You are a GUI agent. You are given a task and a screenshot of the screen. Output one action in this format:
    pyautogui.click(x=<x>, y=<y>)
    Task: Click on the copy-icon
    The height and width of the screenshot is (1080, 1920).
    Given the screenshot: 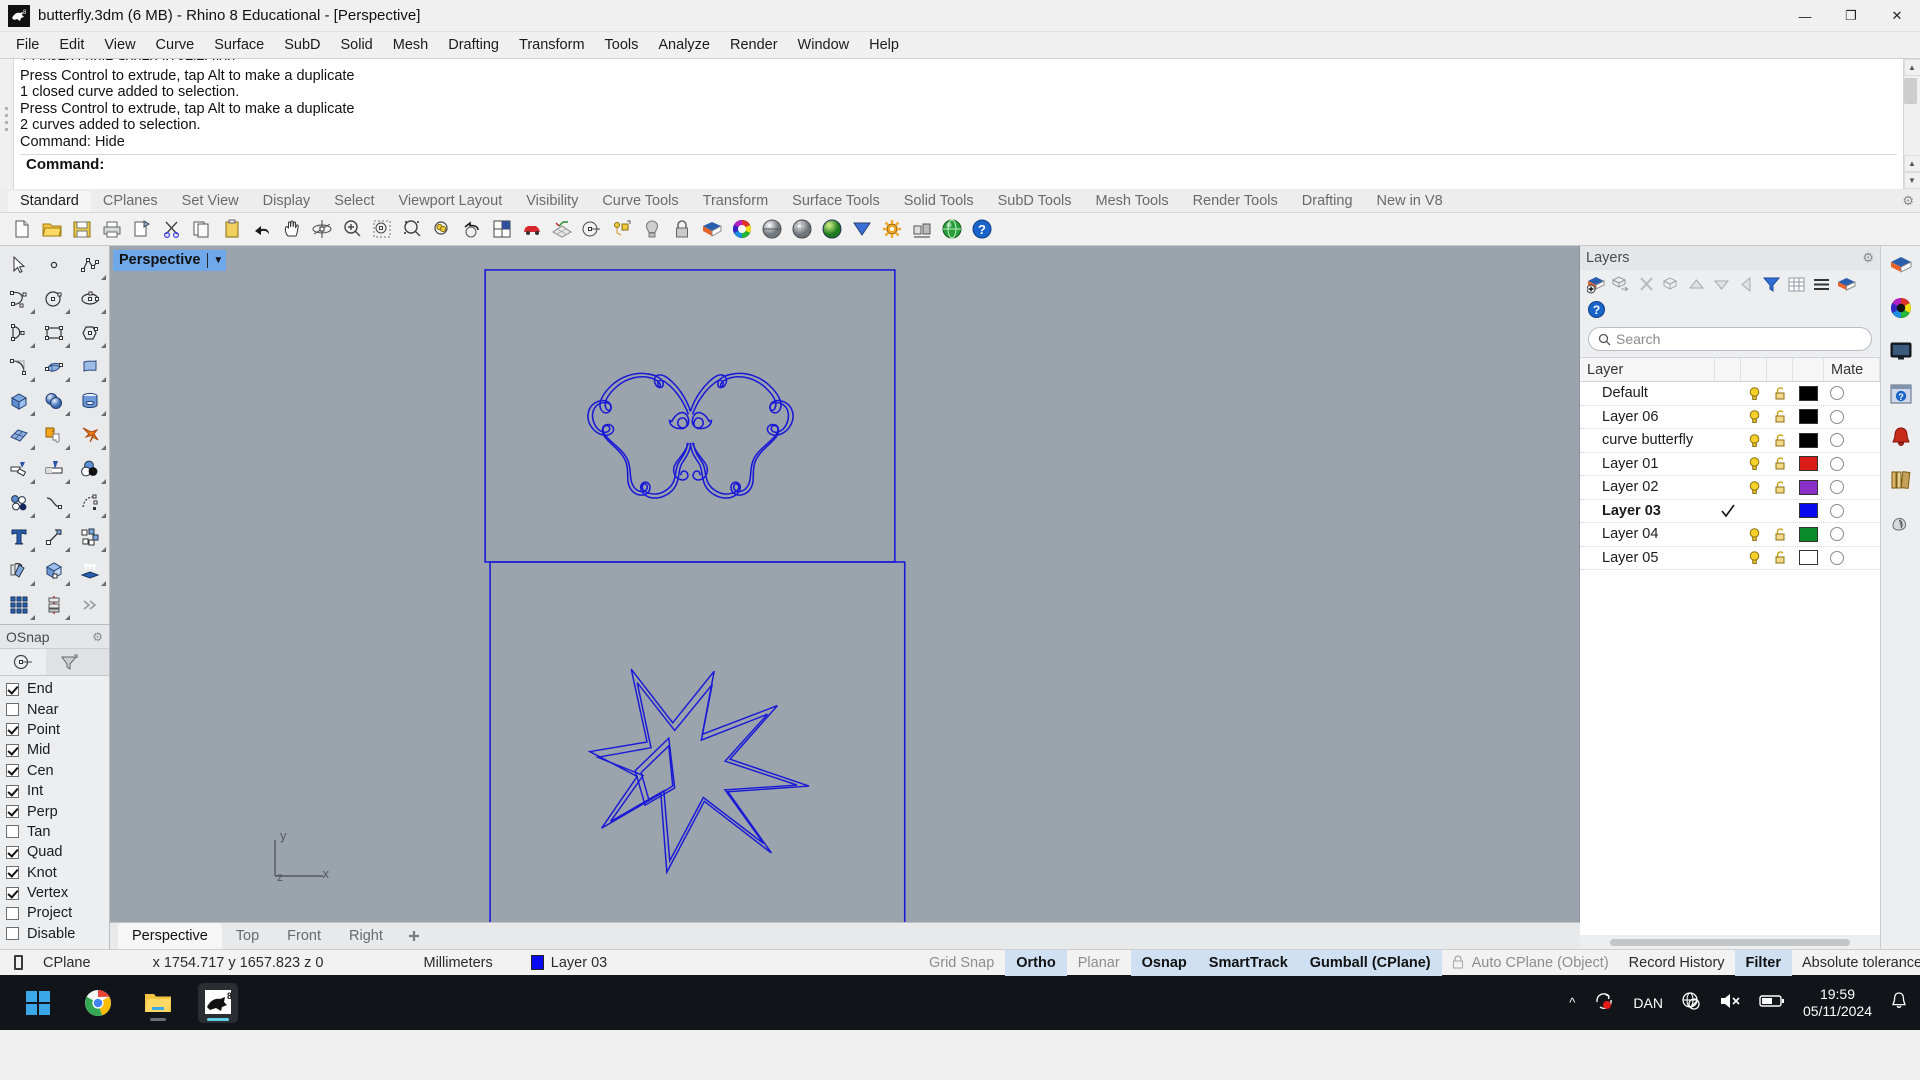 What is the action you would take?
    pyautogui.click(x=202, y=229)
    